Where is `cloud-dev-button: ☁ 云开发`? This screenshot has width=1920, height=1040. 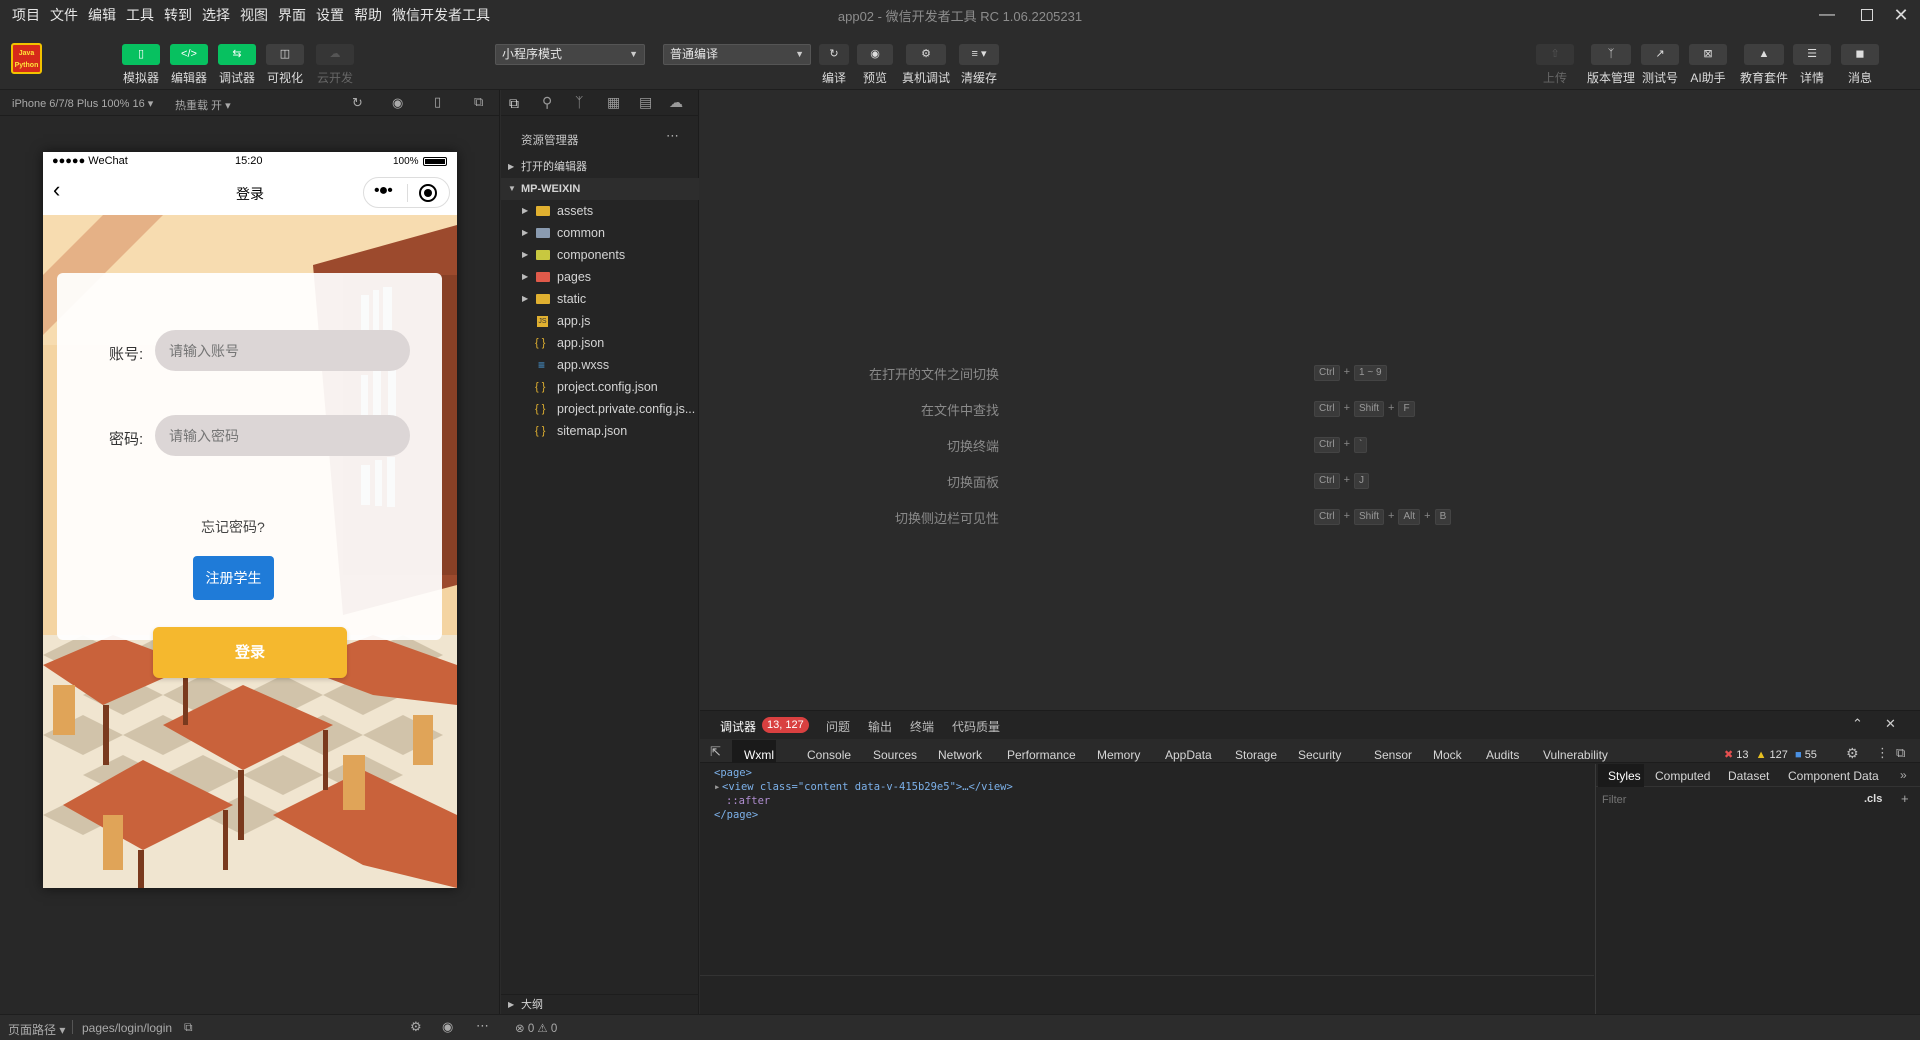
cloud-dev-button: ☁ 云开发 is located at coordinates (335, 65).